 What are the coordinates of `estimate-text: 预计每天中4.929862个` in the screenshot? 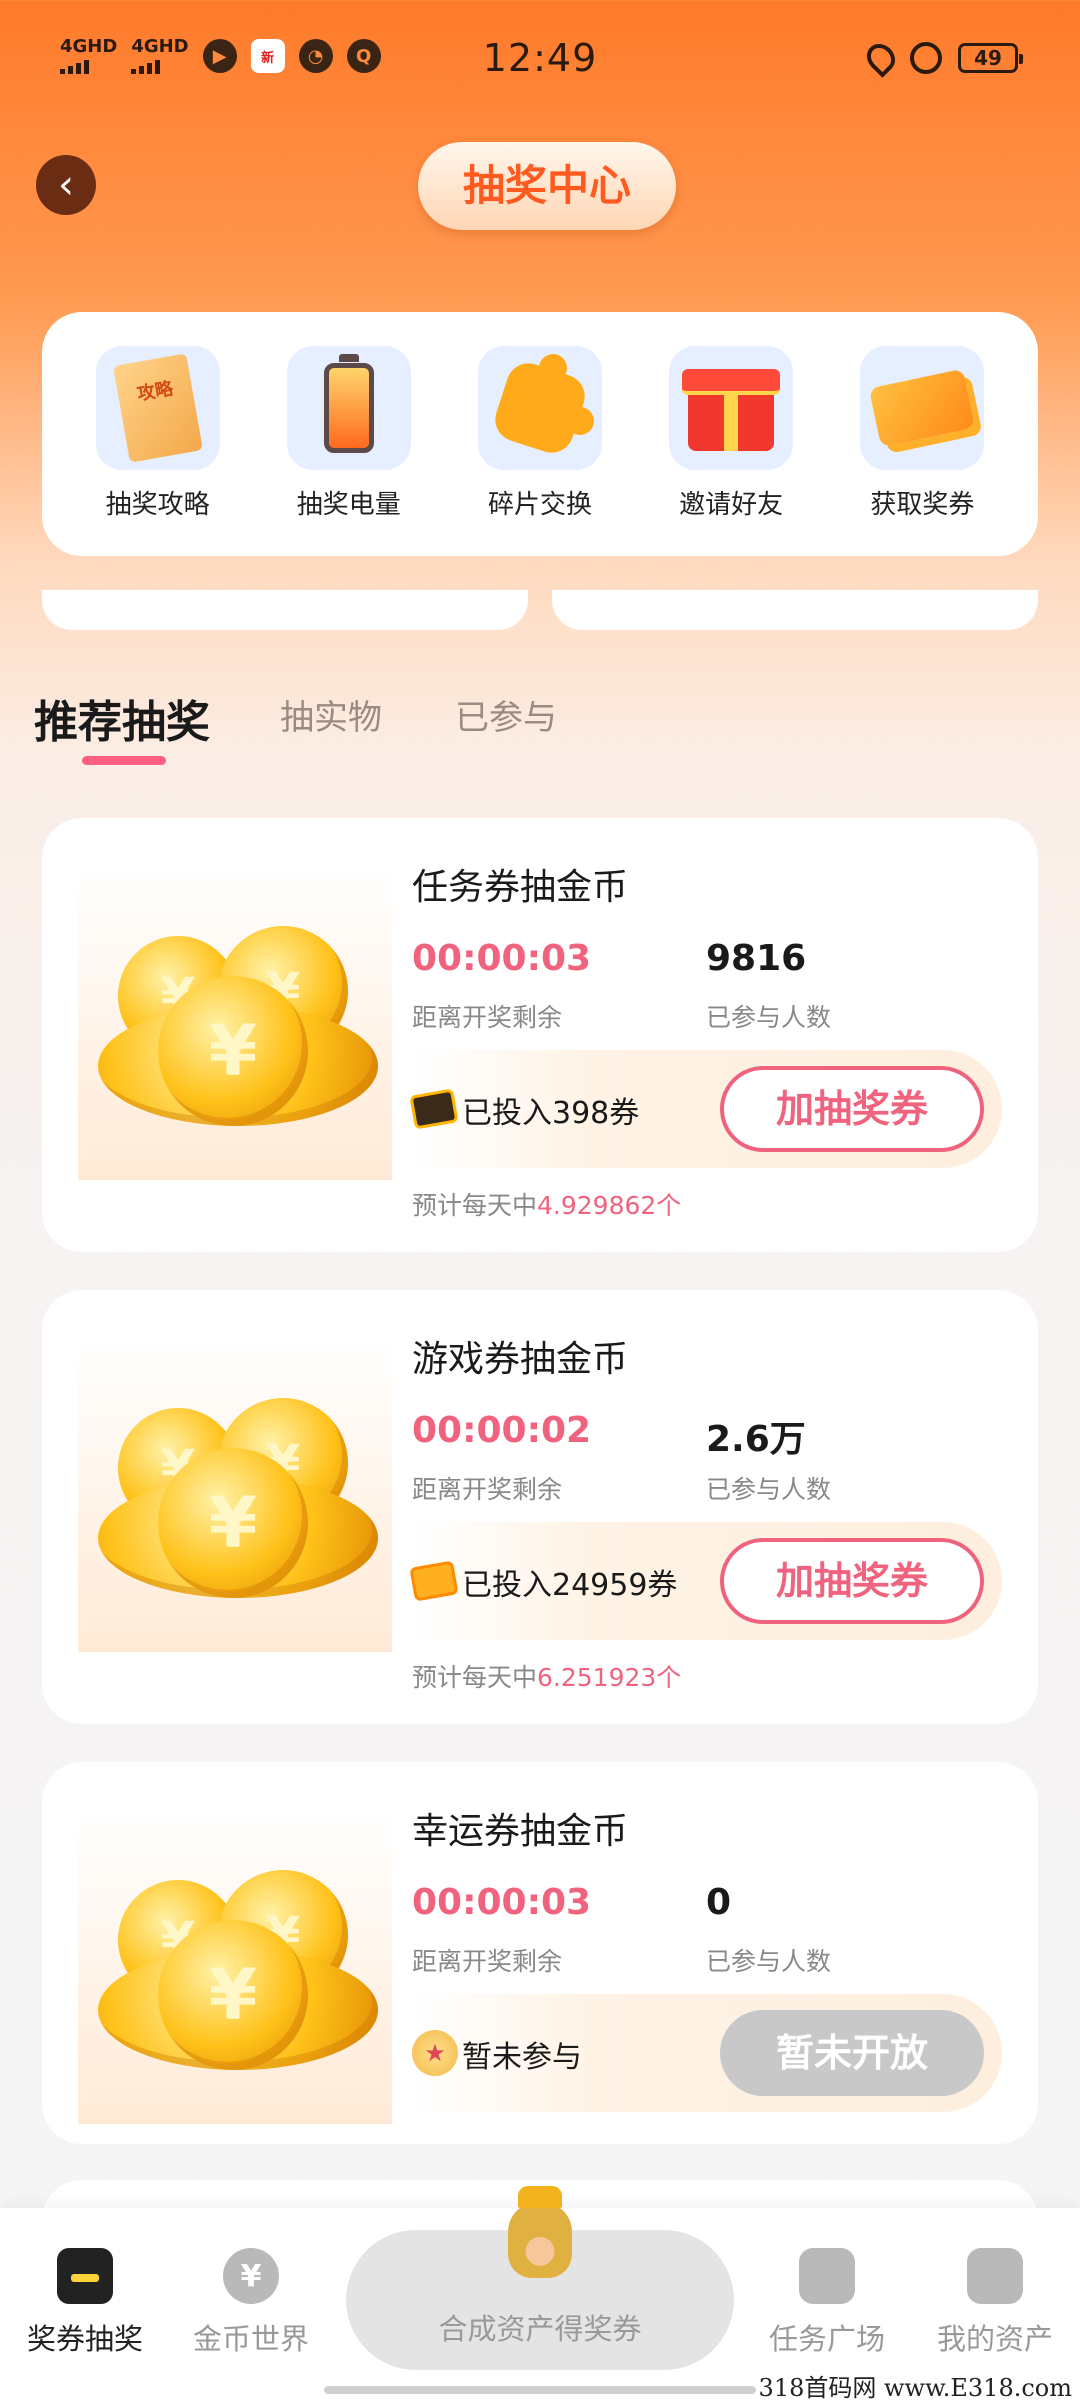 It's located at (547, 1205).